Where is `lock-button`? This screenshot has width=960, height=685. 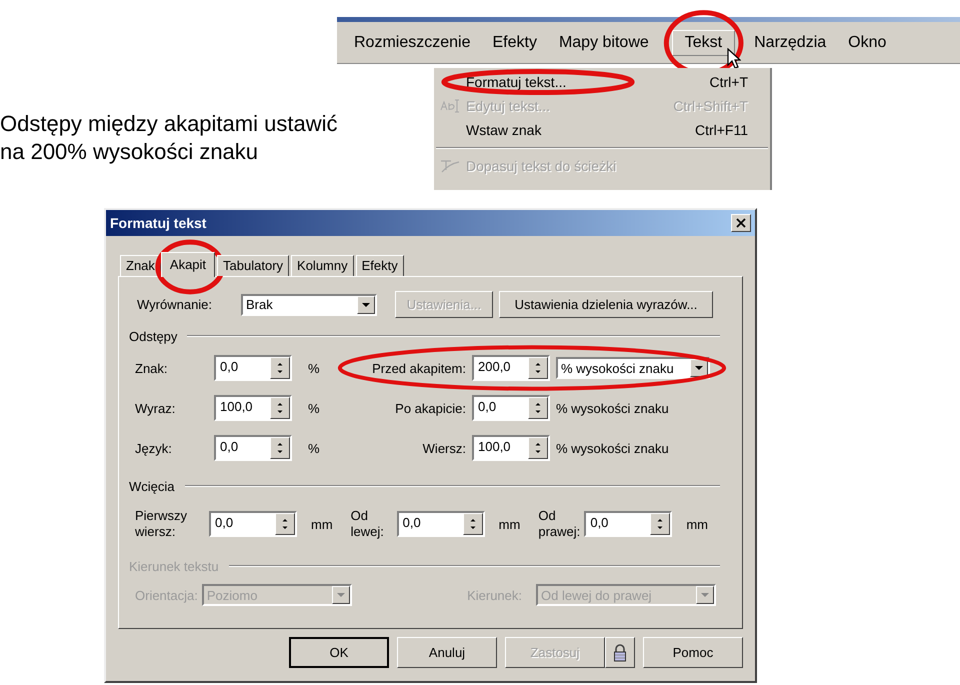
lock-button is located at coordinates (620, 652).